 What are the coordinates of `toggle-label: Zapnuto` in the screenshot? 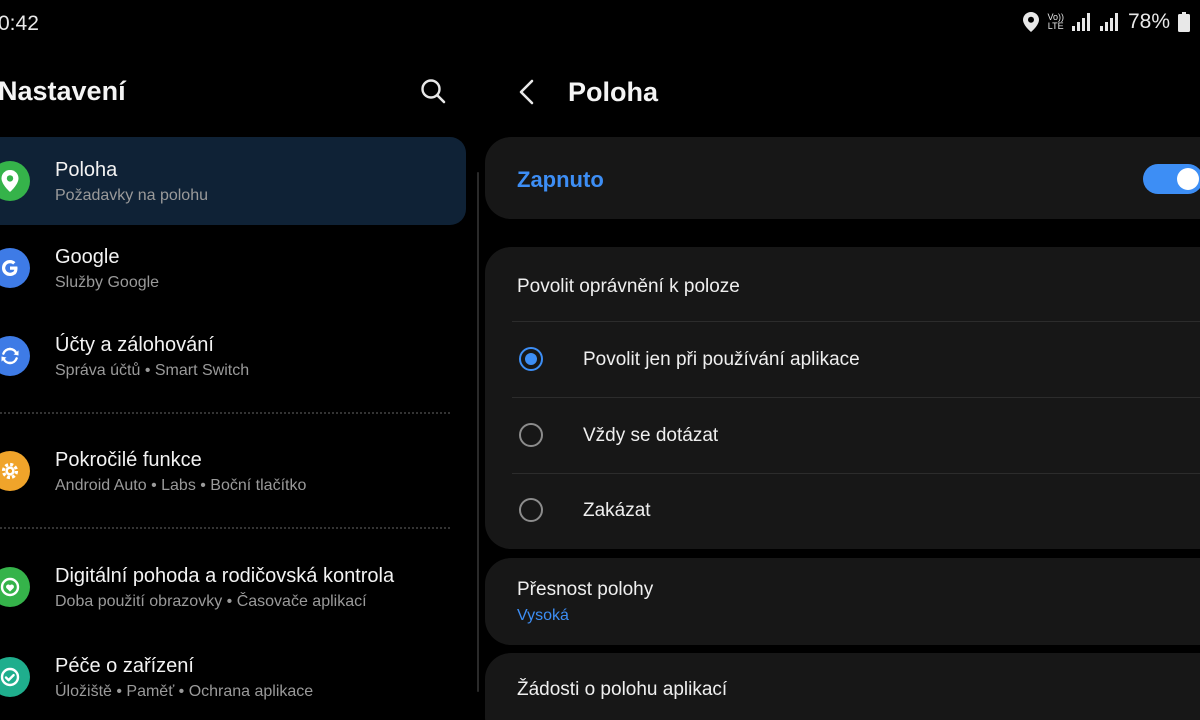 It's located at (560, 179).